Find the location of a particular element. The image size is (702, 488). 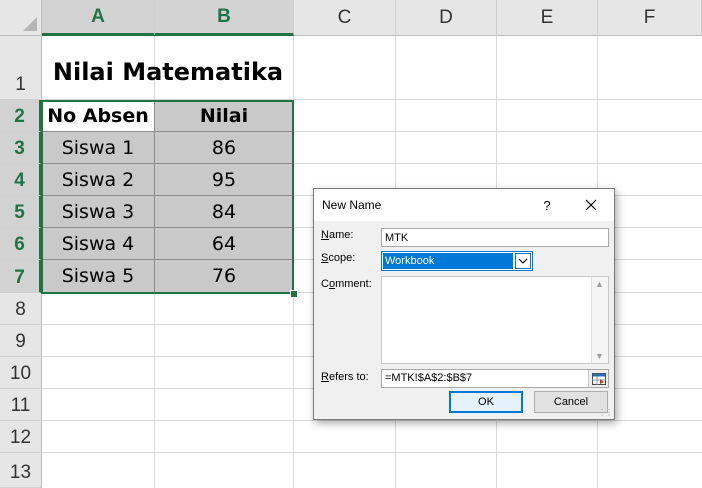

header-cell-nilai: Nilai is located at coordinates (224, 116).